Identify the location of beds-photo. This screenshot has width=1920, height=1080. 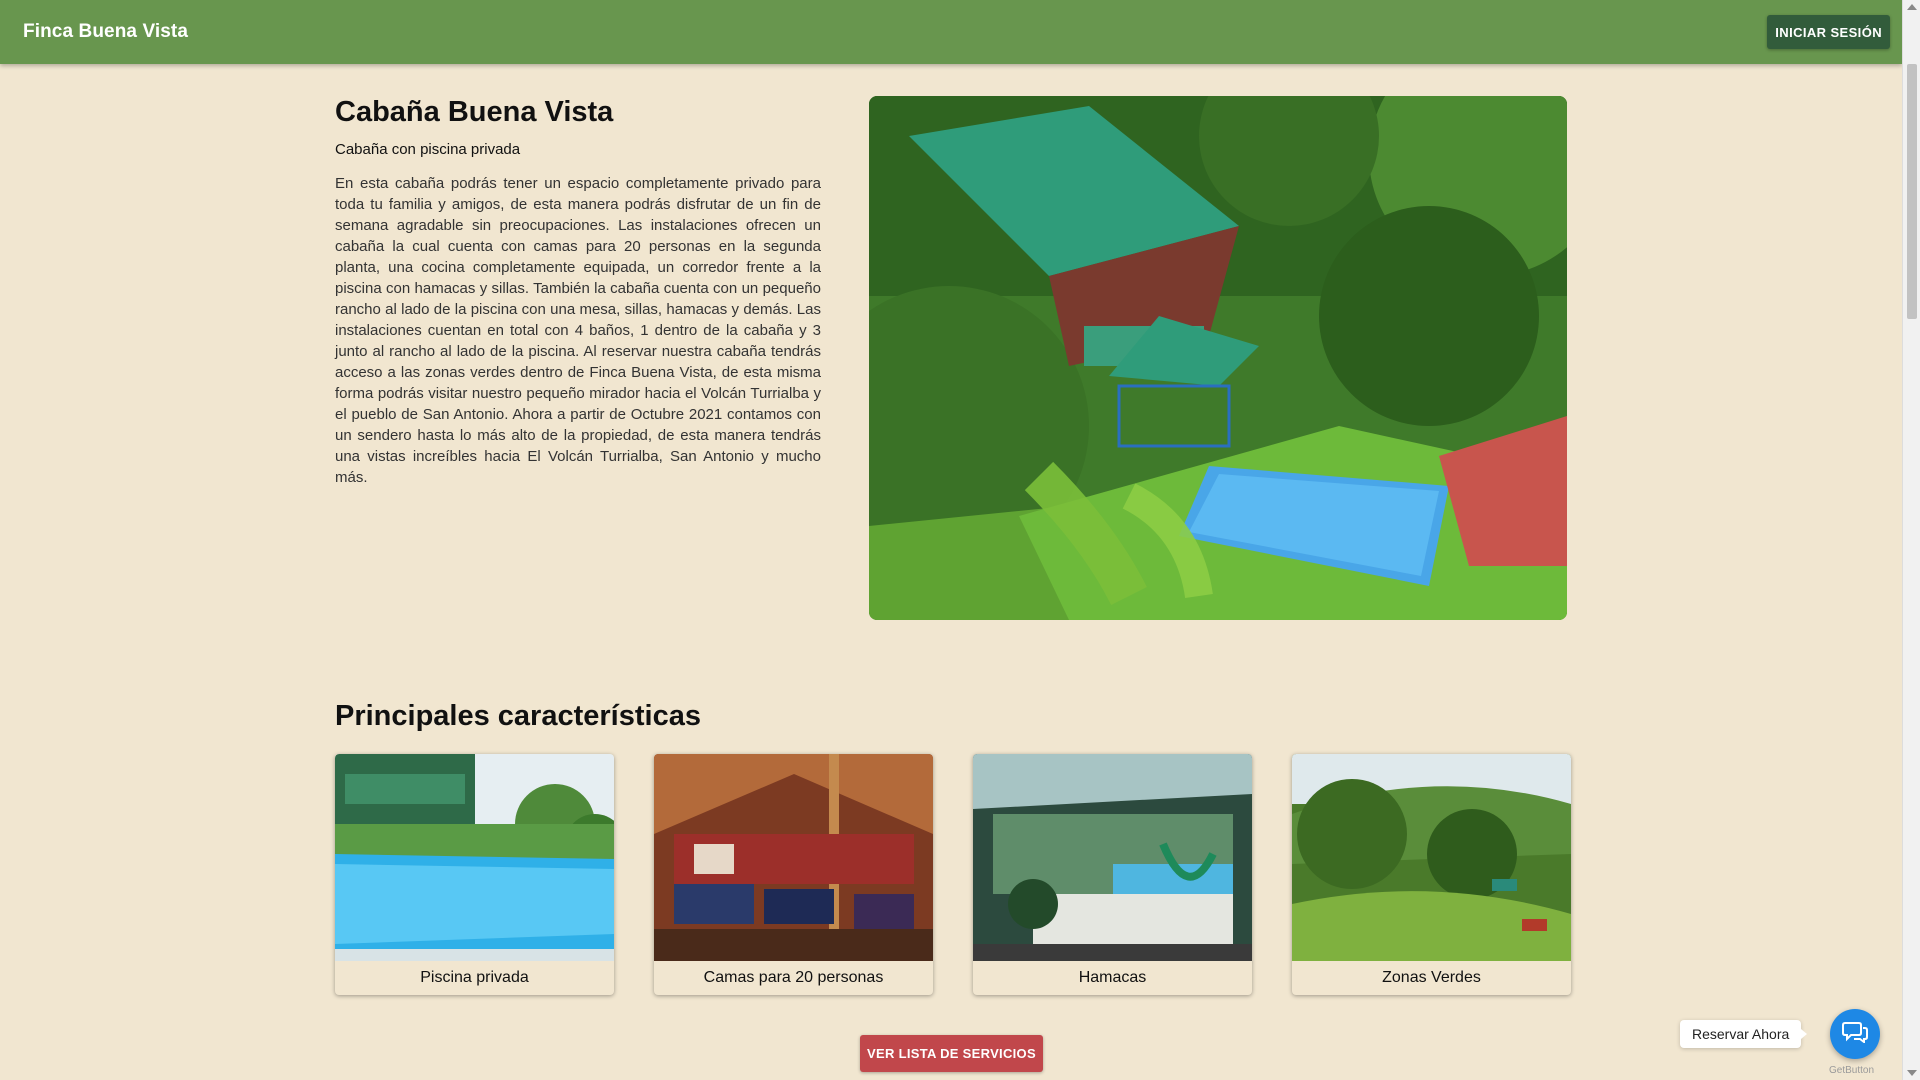
(793, 857).